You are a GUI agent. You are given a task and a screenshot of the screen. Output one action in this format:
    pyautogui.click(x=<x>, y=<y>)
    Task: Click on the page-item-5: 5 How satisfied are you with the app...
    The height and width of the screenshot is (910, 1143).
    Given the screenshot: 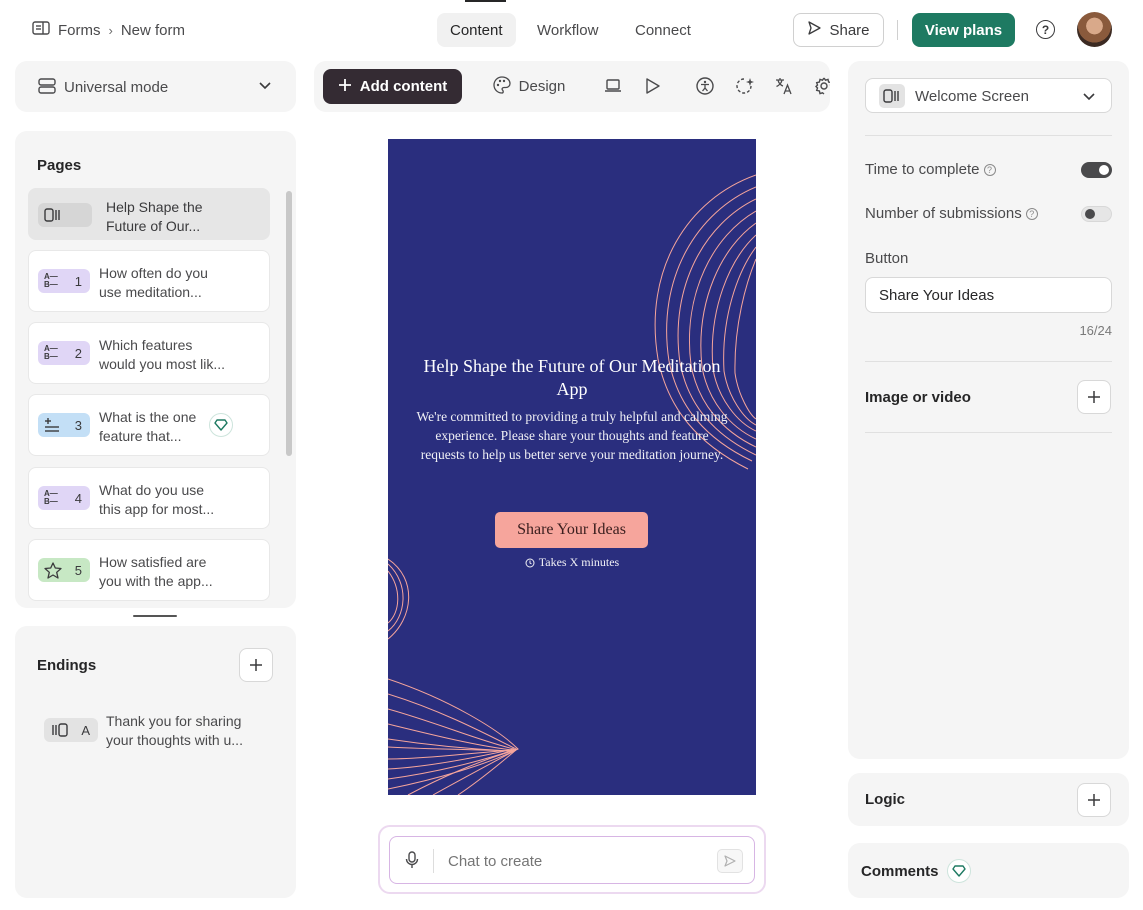 What is the action you would take?
    pyautogui.click(x=149, y=570)
    